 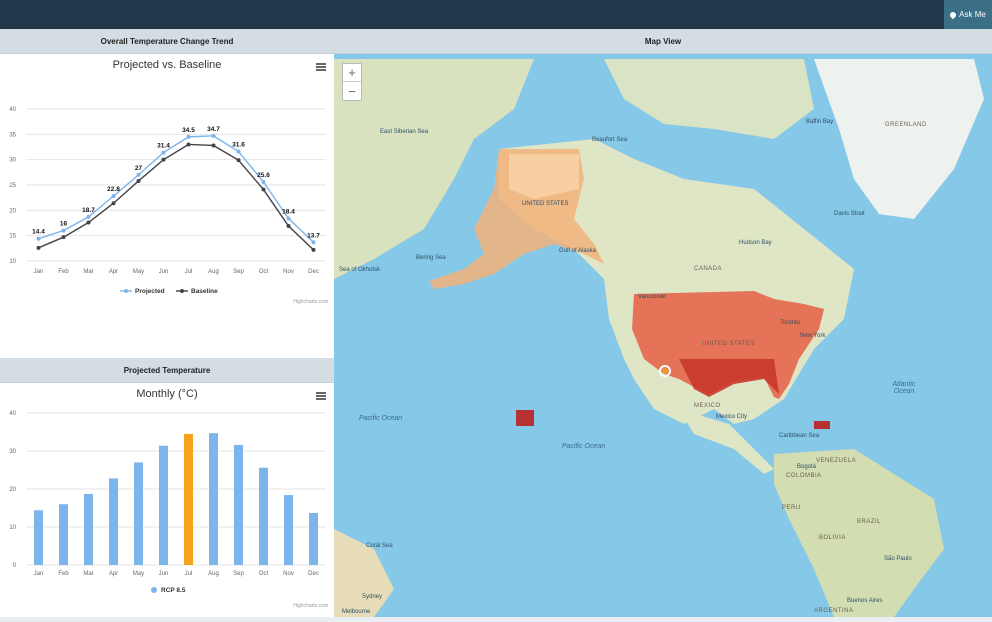 I want to click on label-new-york: New York, so click(x=813, y=336).